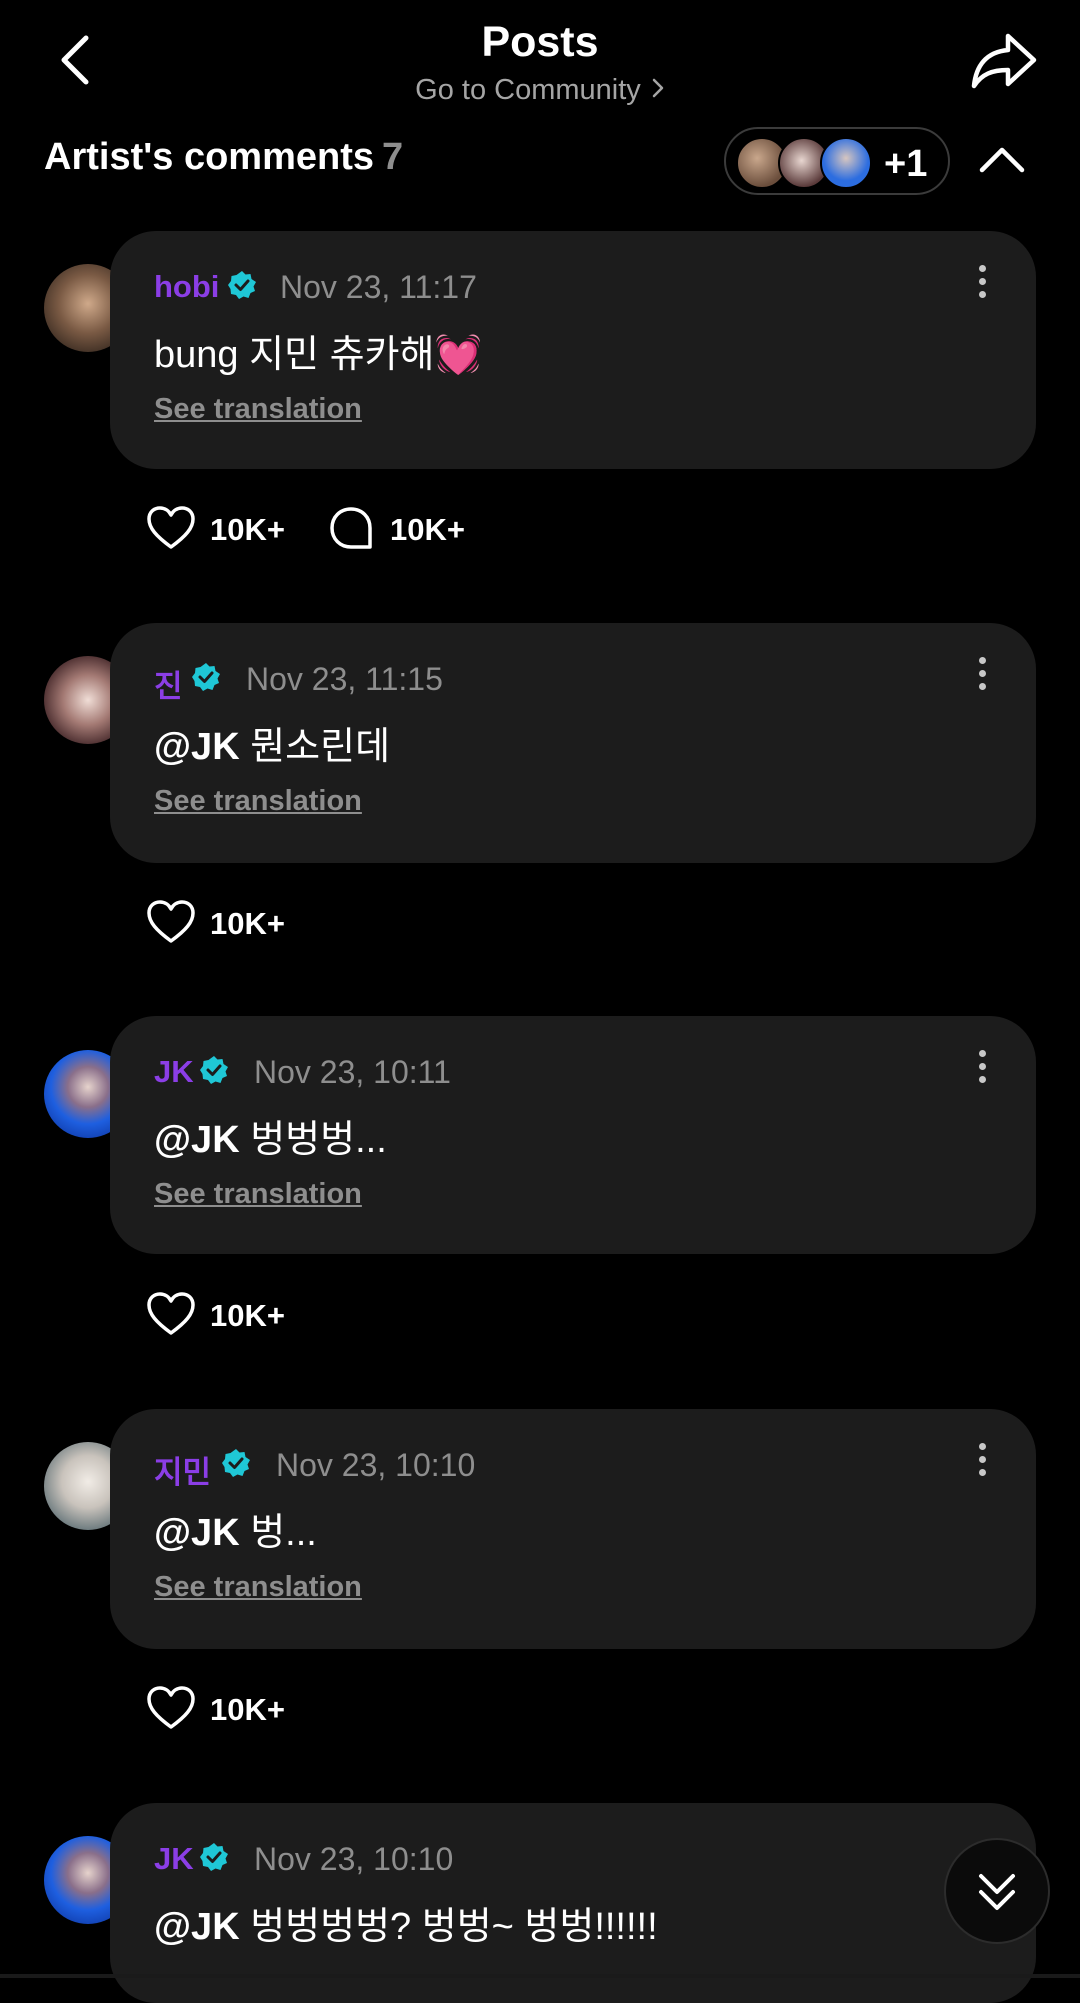  I want to click on comment-text: @JK 벙벙벙벙? 벙벙~ 벙벙!!!!!!, so click(406, 1922).